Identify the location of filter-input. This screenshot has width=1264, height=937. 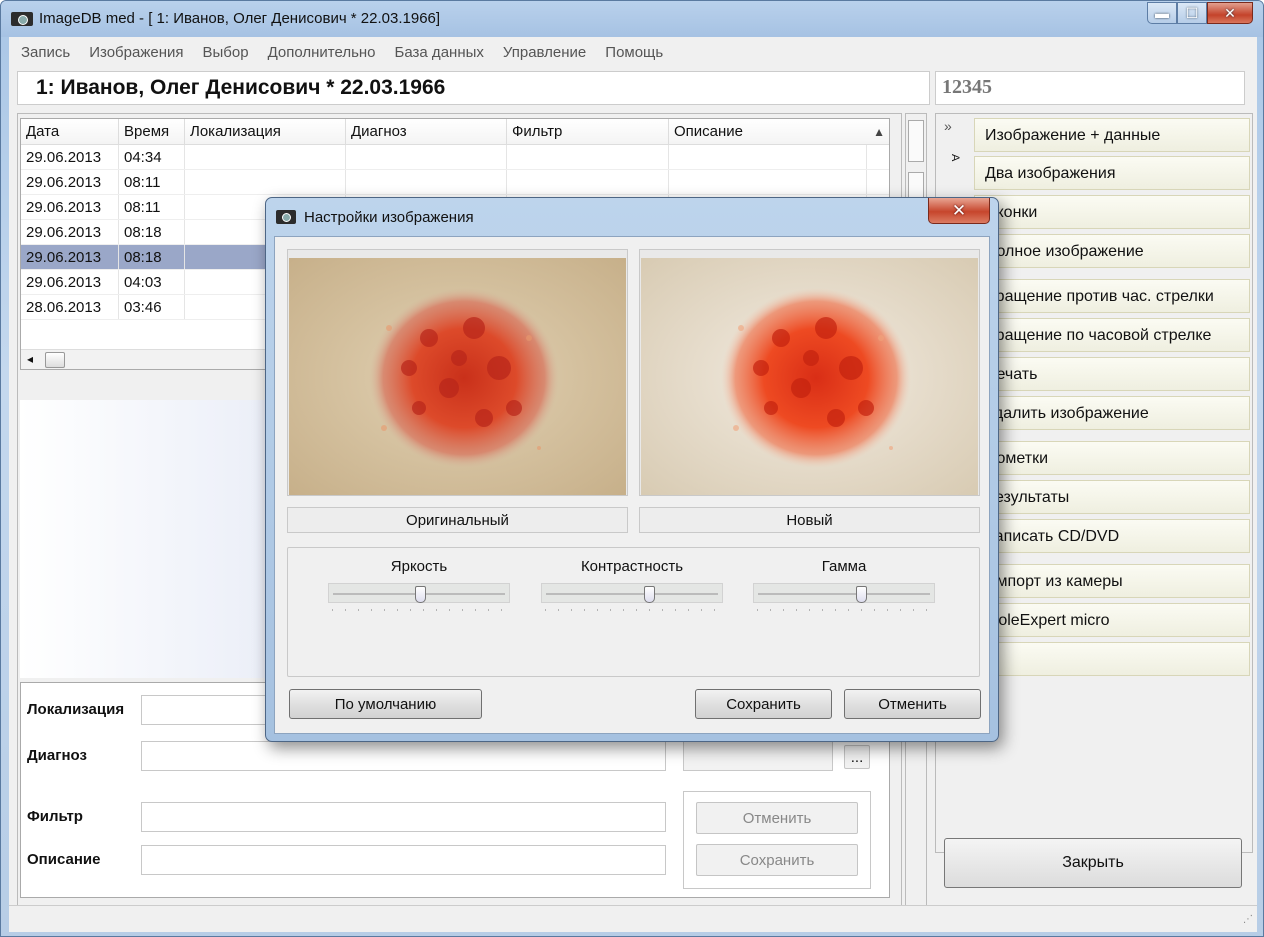
(403, 817).